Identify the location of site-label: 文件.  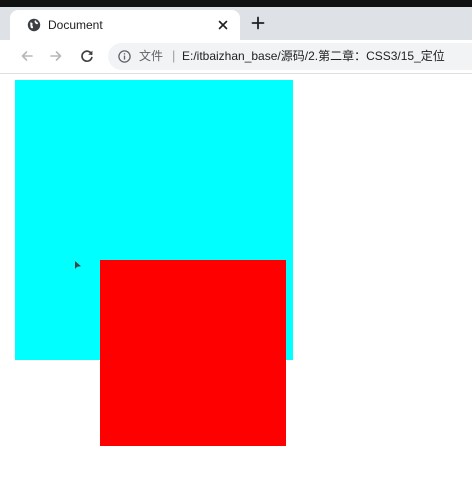
(151, 56).